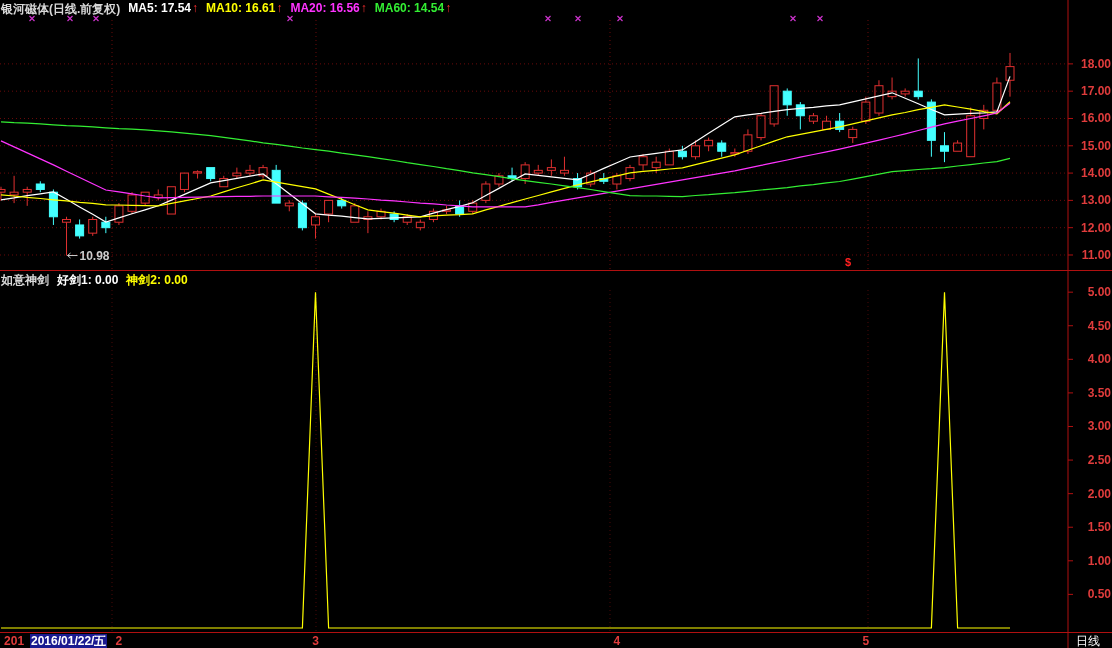 This screenshot has height=648, width=1112. What do you see at coordinates (72, 255) in the screenshot?
I see `arrow-icon` at bounding box center [72, 255].